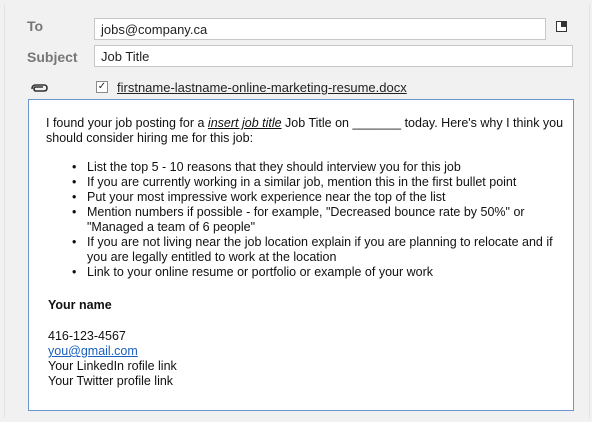 The height and width of the screenshot is (422, 592). Describe the element at coordinates (80, 305) in the screenshot. I see `signature-name: Your name` at that location.